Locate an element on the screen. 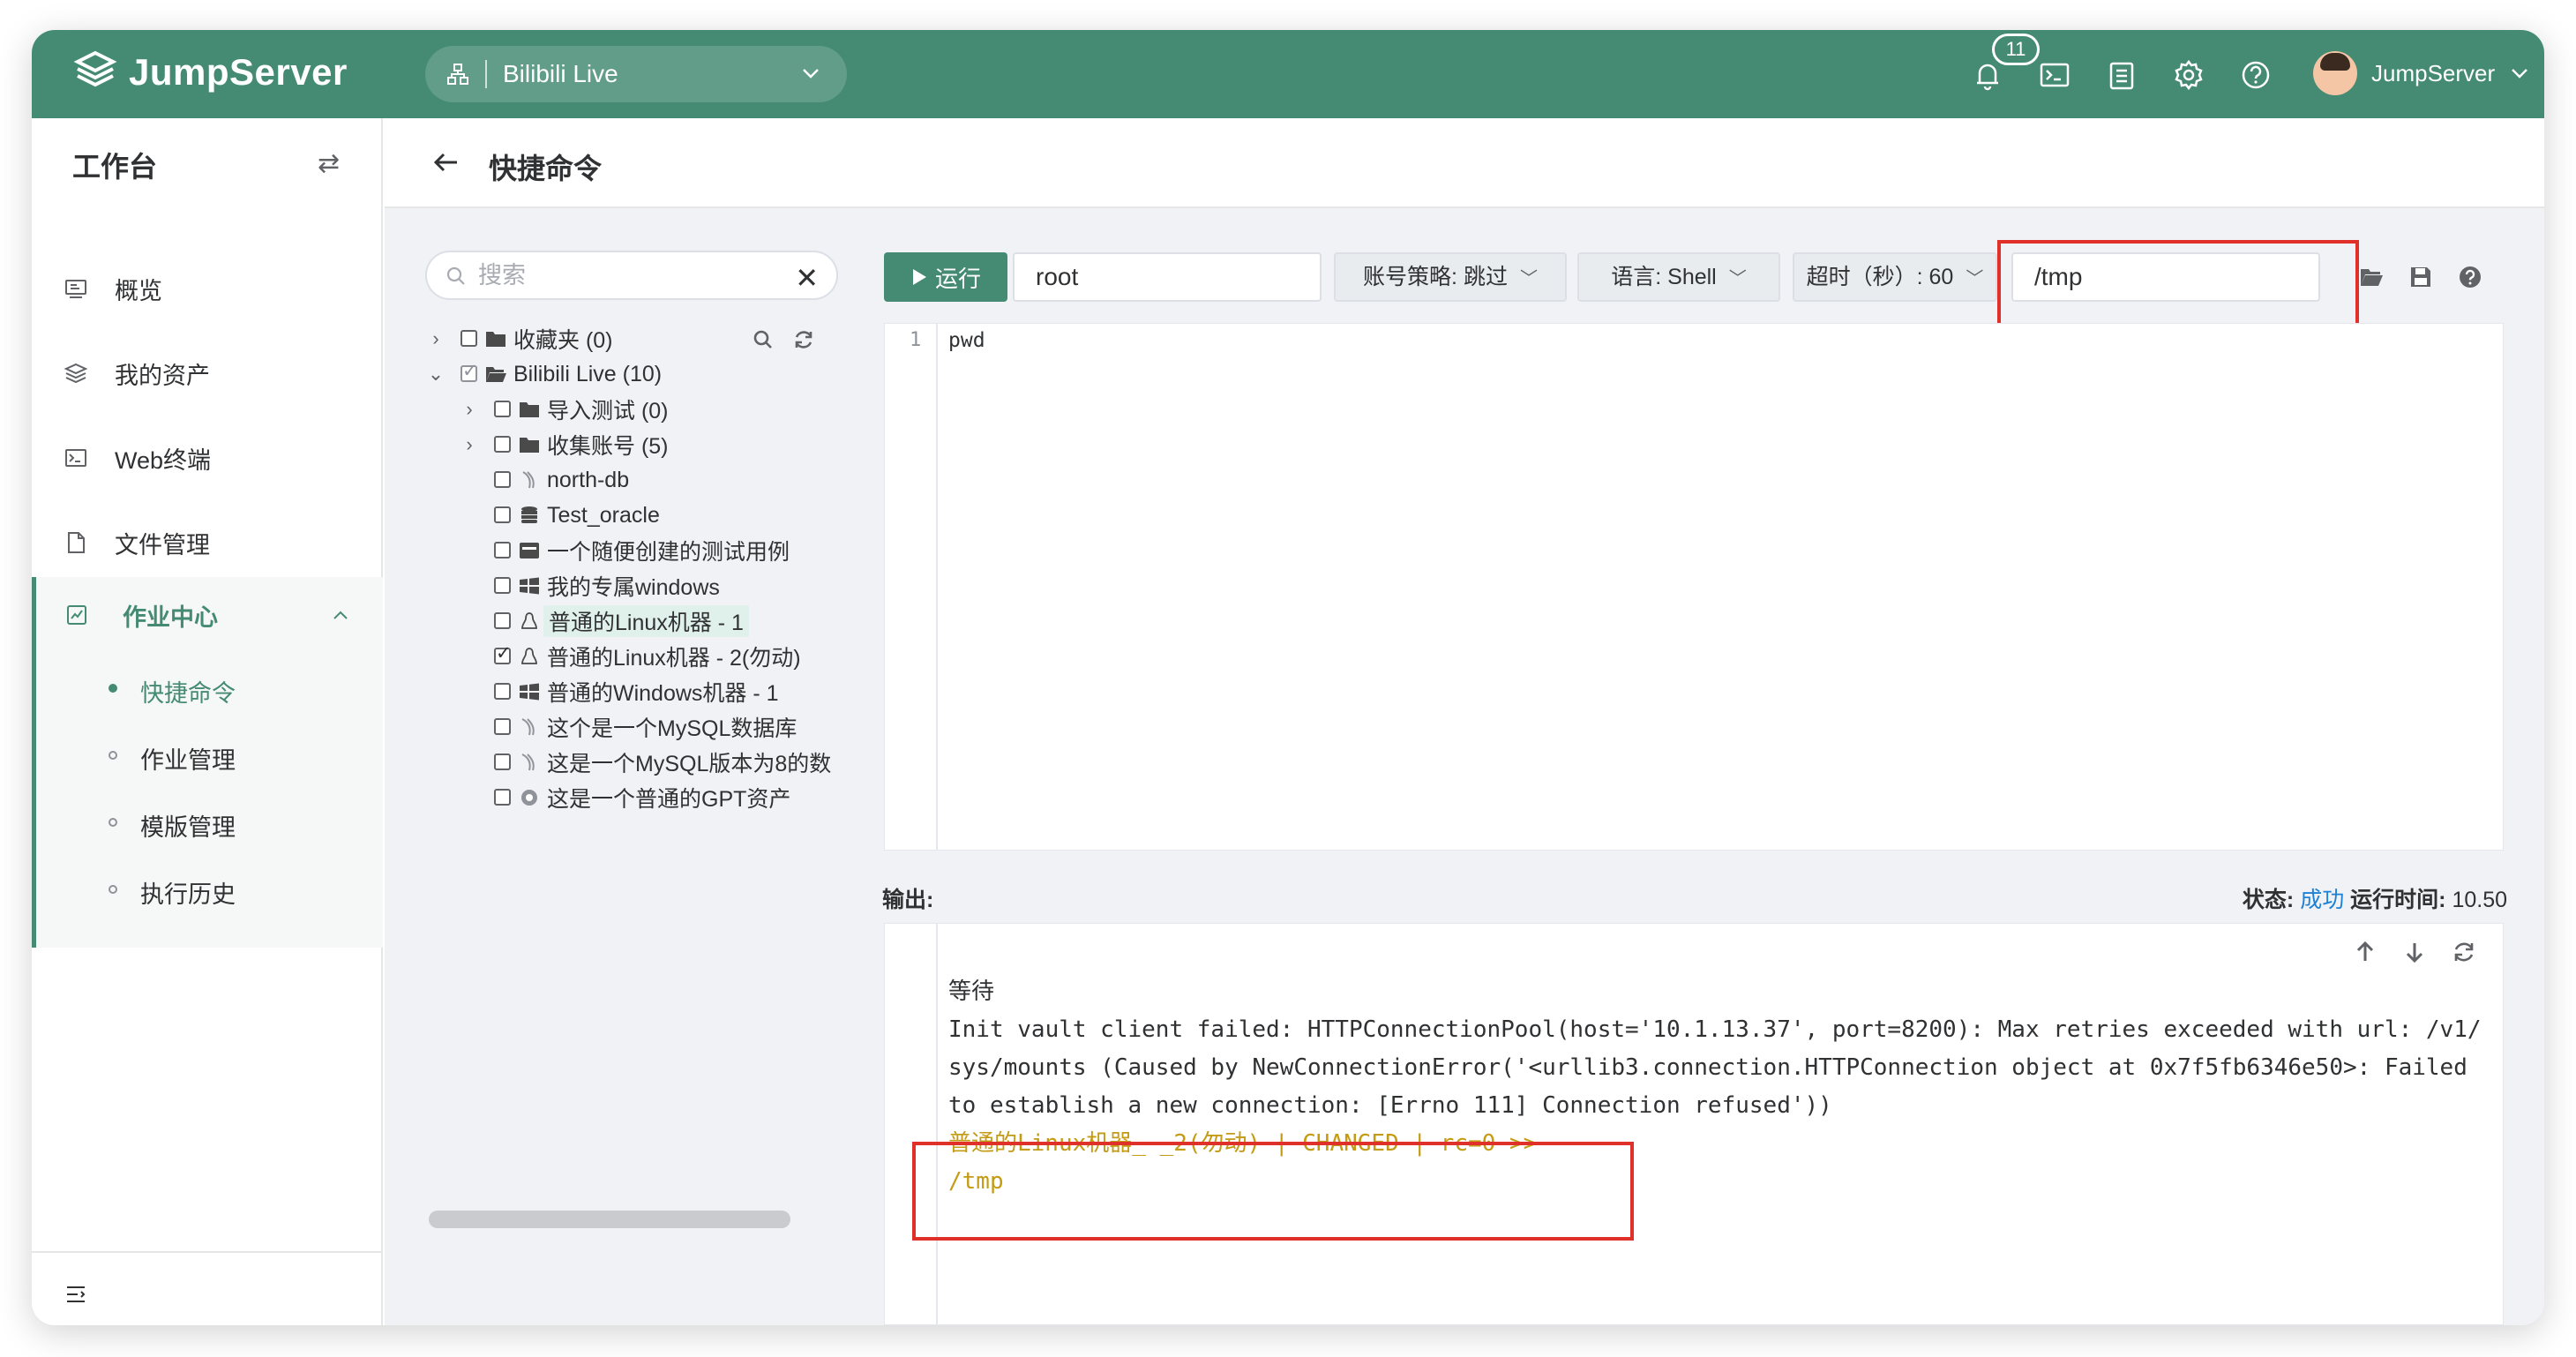 The height and width of the screenshot is (1357, 2576). status-value: 成功 is located at coordinates (2322, 900).